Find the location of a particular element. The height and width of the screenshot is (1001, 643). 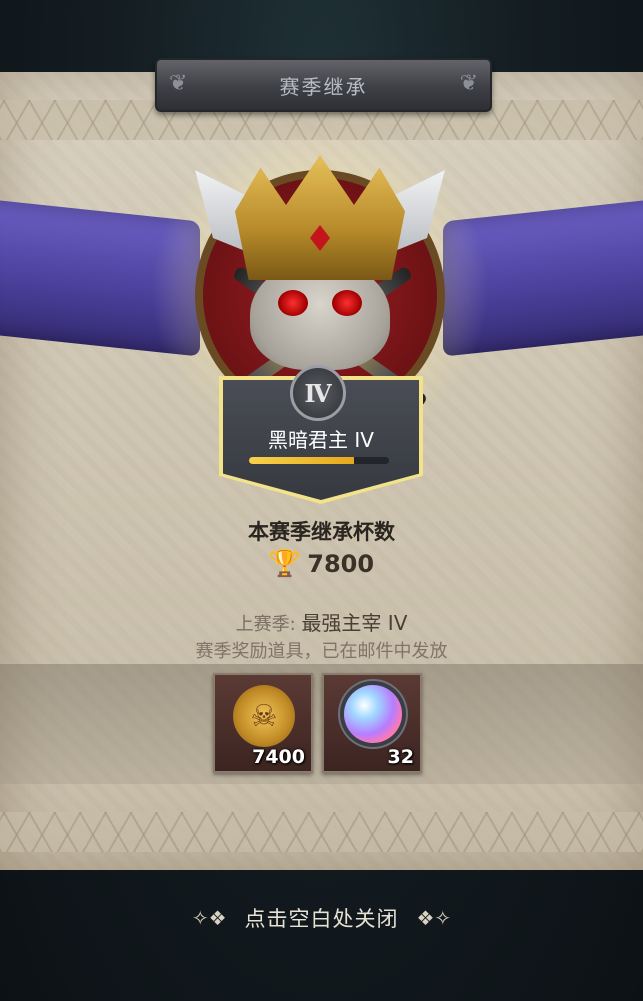

reward-item-skull-coin: ☠ 7400 is located at coordinates (263, 723).